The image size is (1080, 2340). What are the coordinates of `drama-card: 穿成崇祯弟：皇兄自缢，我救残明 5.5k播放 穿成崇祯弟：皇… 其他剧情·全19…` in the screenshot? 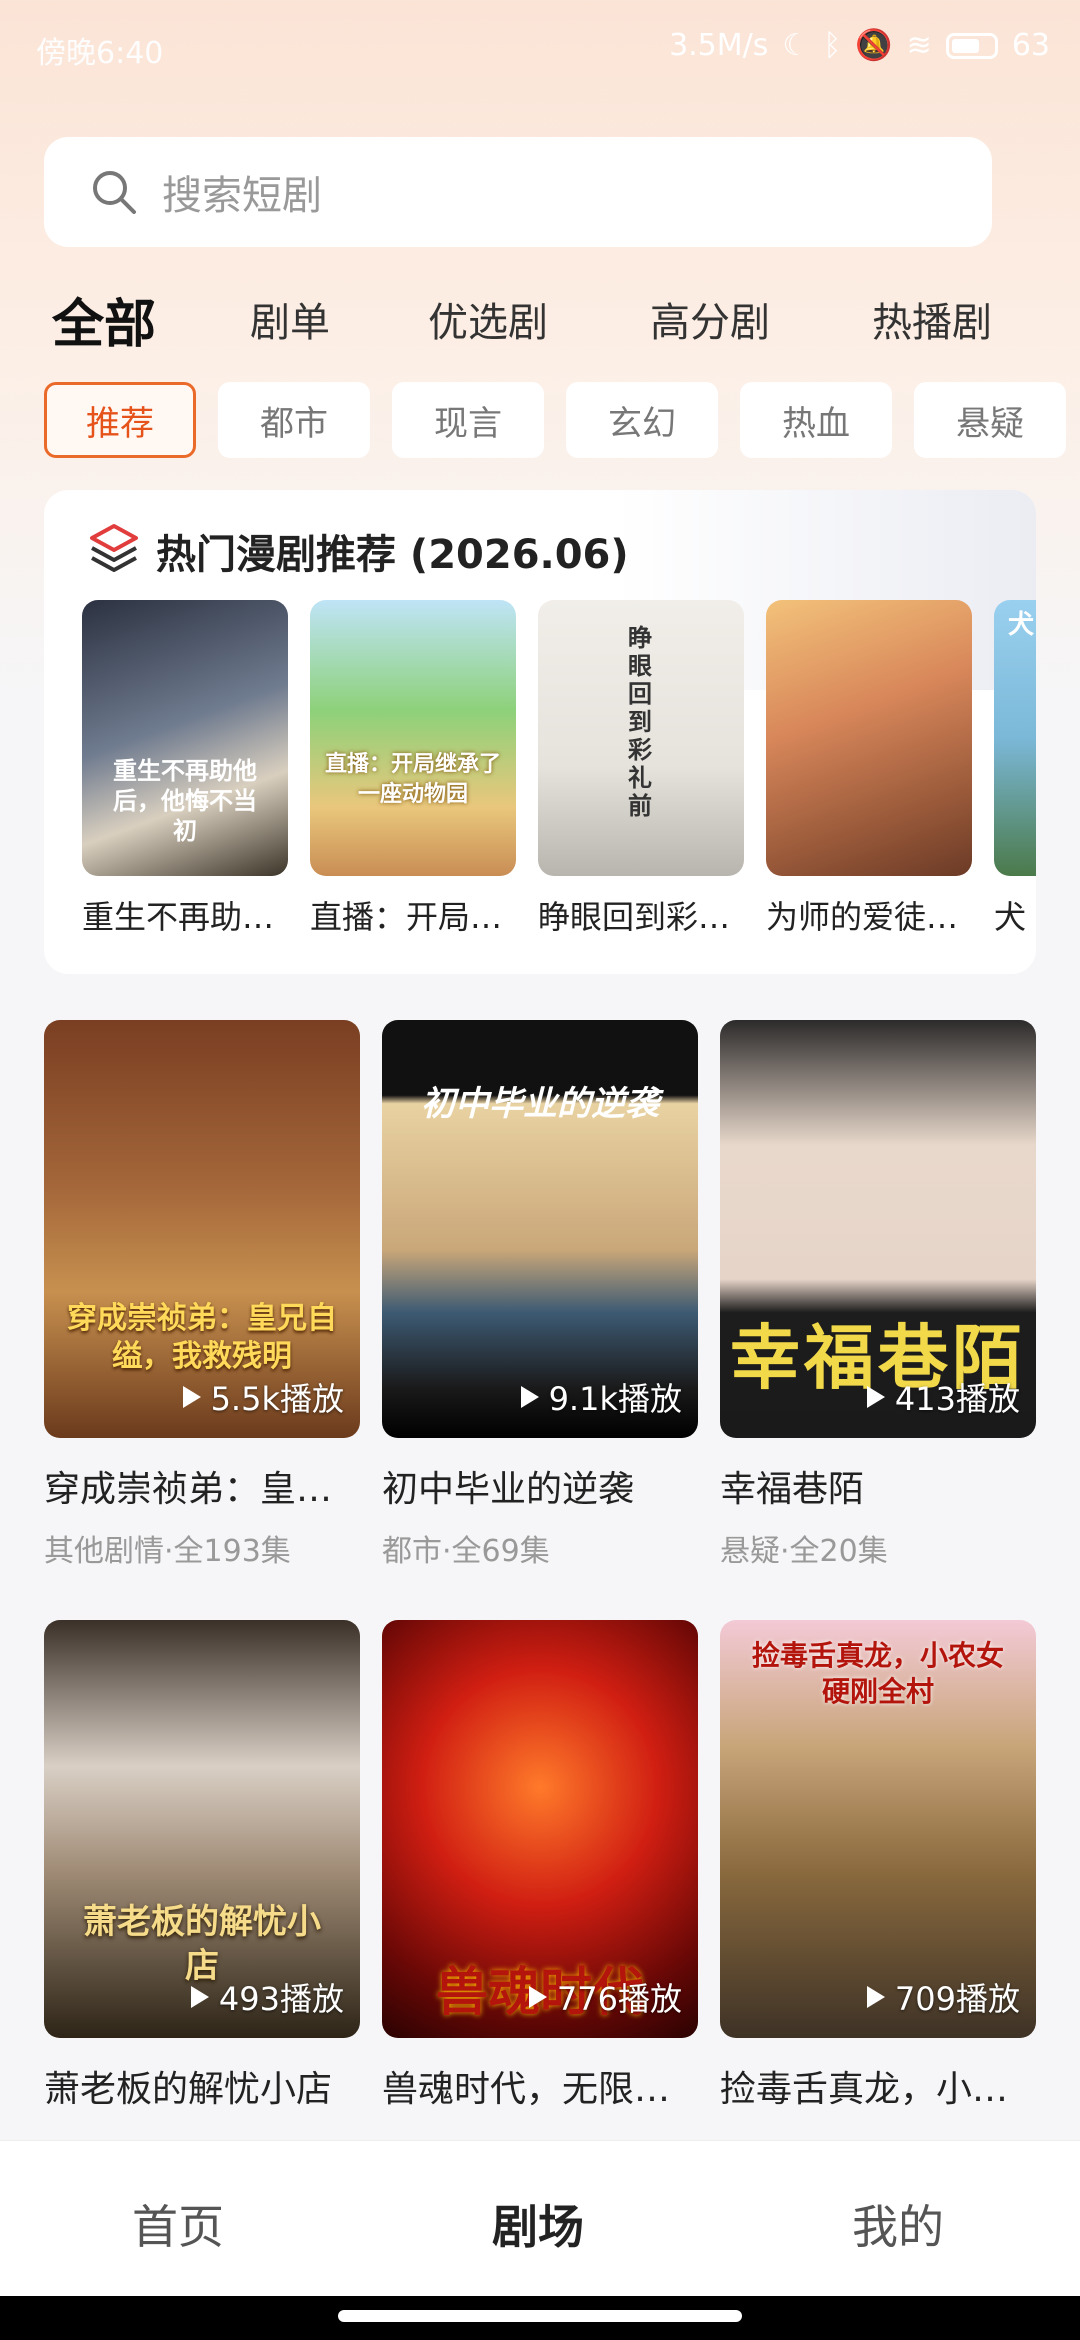 It's located at (202, 1295).